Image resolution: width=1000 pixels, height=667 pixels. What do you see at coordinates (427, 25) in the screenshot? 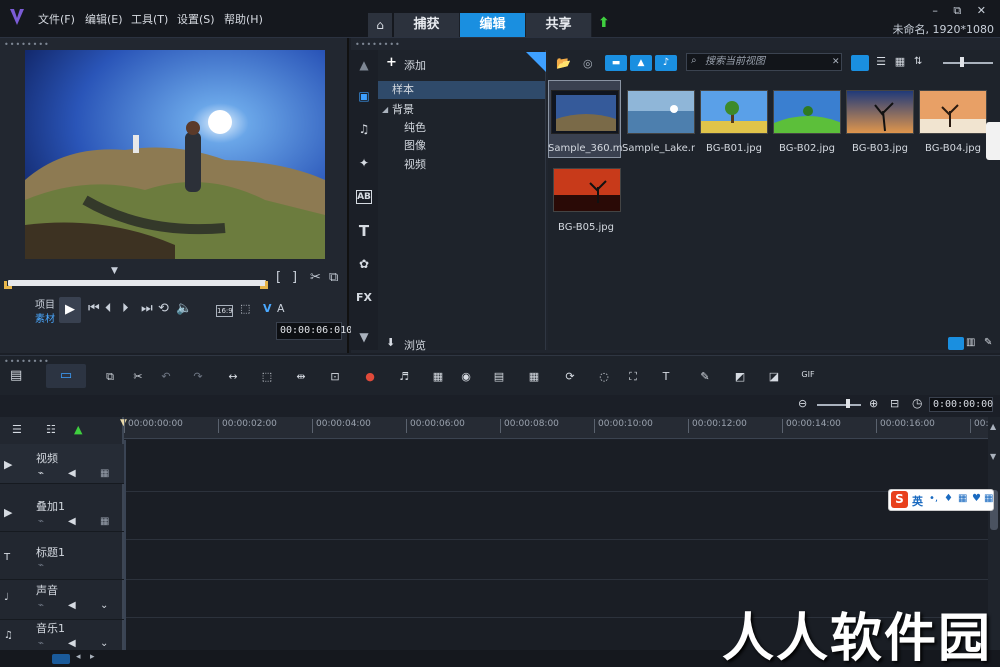
I see `tab-capture: 捕获` at bounding box center [427, 25].